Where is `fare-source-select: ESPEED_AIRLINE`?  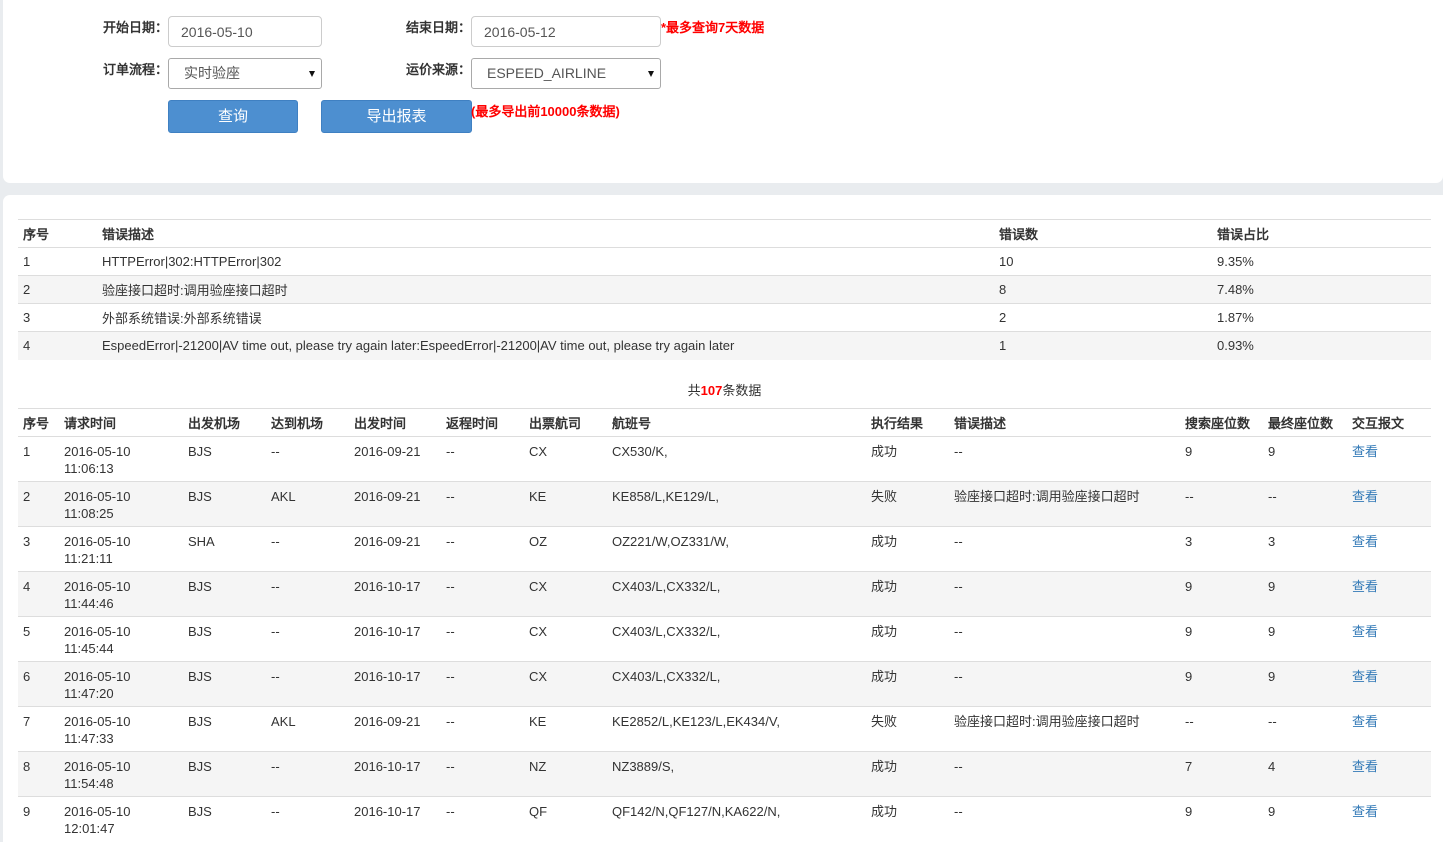
fare-source-select: ESPEED_AIRLINE is located at coordinates (566, 73).